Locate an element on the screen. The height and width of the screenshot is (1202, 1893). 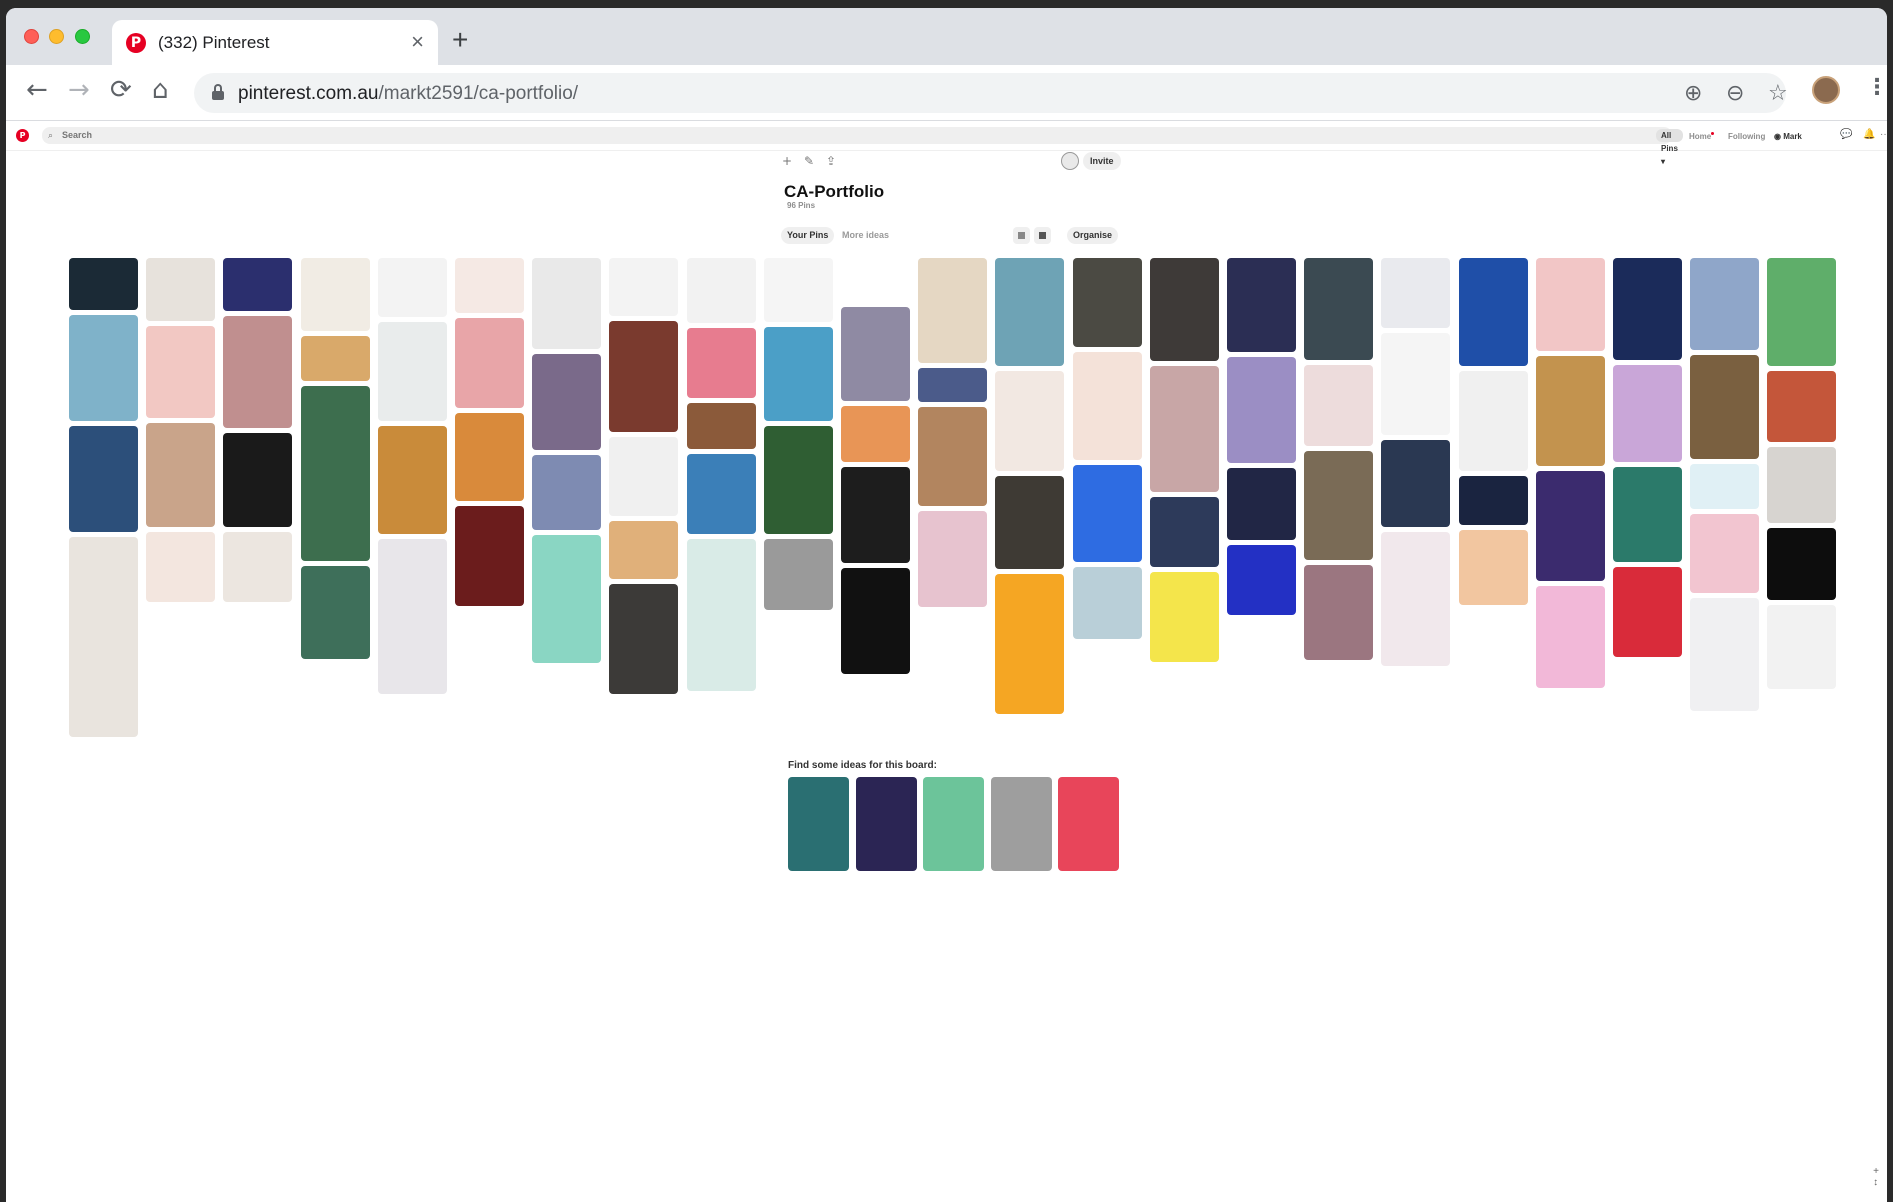
maximize-window-button is located at coordinates (82, 36).